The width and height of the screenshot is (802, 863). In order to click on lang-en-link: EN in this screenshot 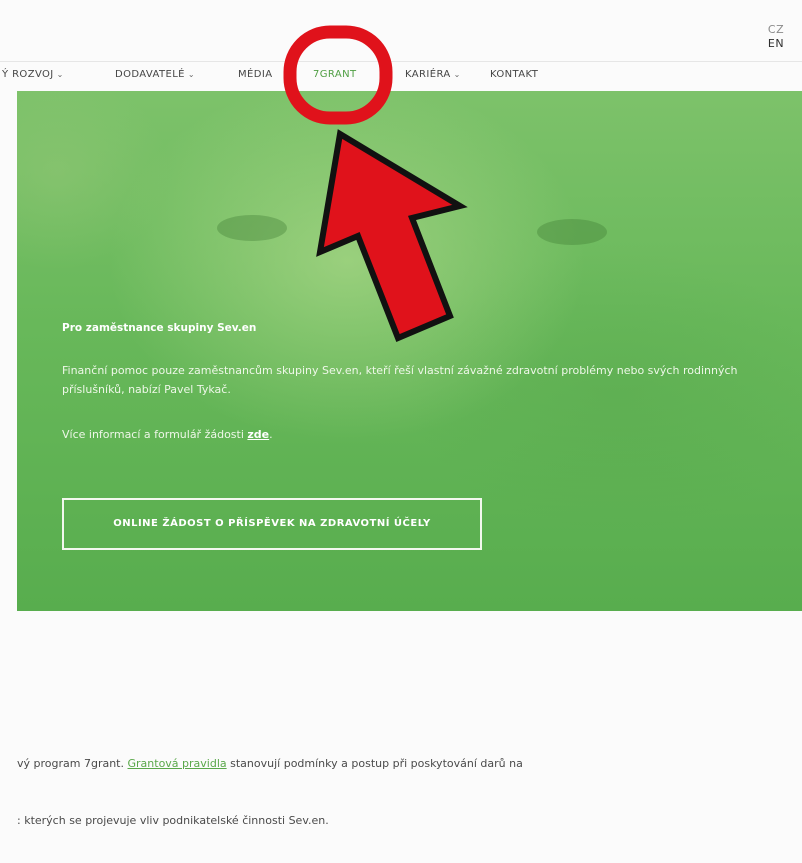, I will do `click(776, 44)`.